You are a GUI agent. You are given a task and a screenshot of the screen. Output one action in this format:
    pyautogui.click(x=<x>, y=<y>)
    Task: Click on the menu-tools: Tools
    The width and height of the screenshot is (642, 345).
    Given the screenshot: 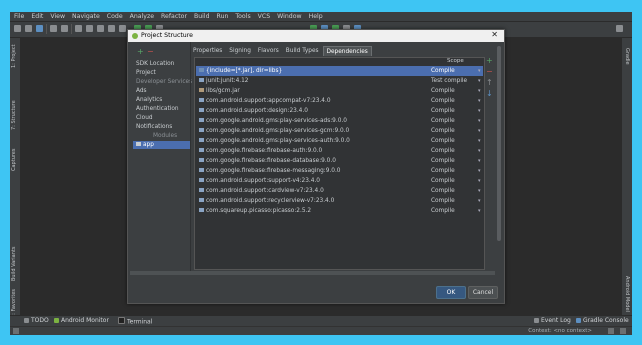 What is the action you would take?
    pyautogui.click(x=242, y=16)
    